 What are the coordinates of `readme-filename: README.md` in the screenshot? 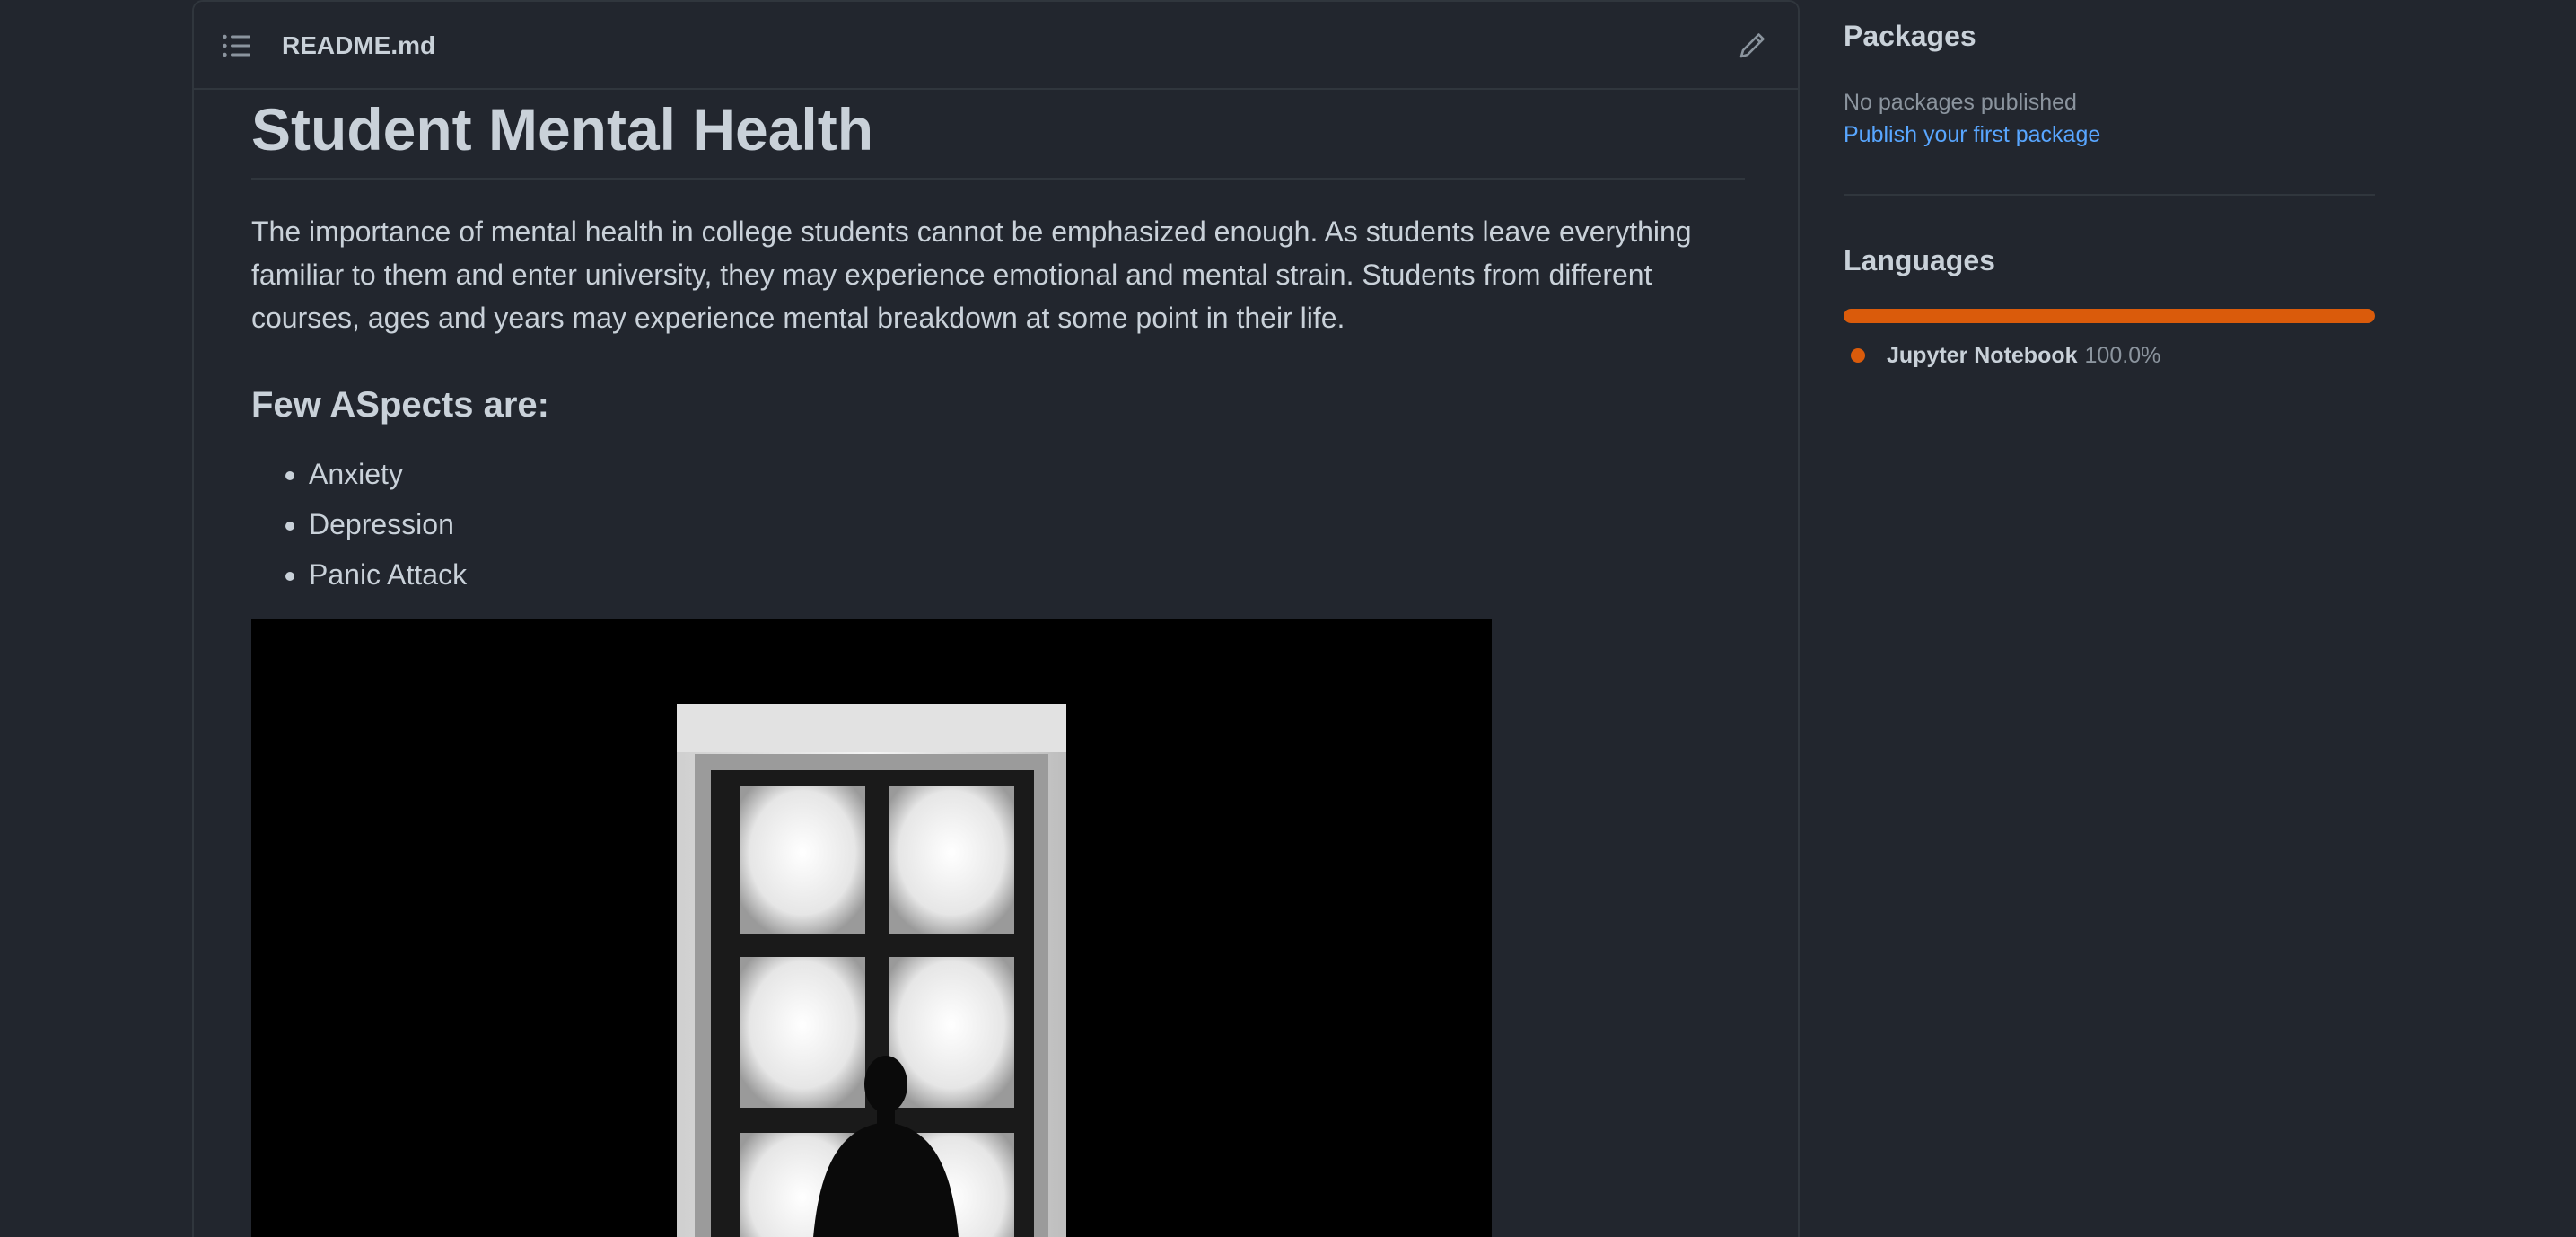 It's located at (358, 46).